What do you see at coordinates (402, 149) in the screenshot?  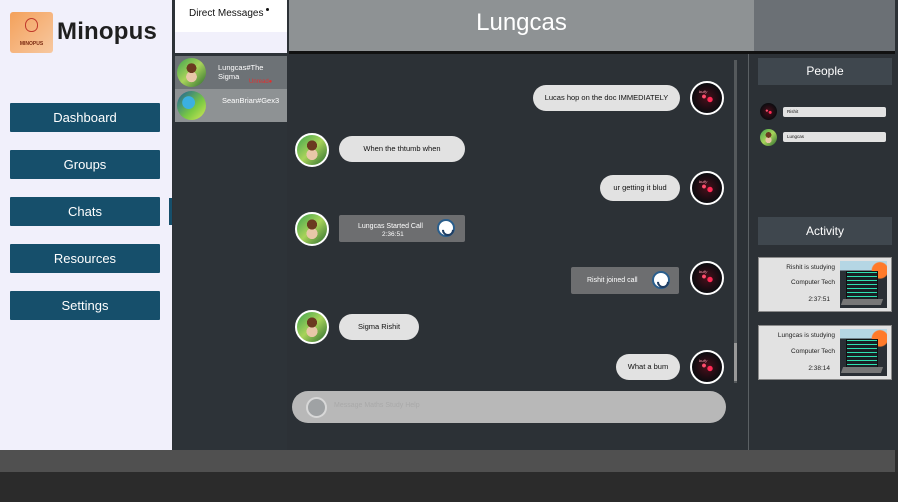 I see `message-bubble: When the thtumb when` at bounding box center [402, 149].